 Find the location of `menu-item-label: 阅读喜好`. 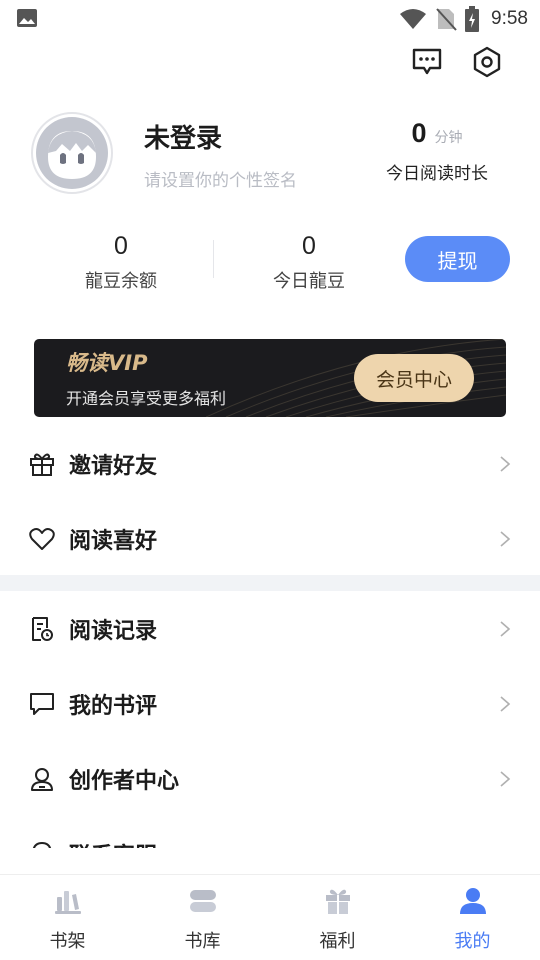

menu-item-label: 阅读喜好 is located at coordinates (113, 541).